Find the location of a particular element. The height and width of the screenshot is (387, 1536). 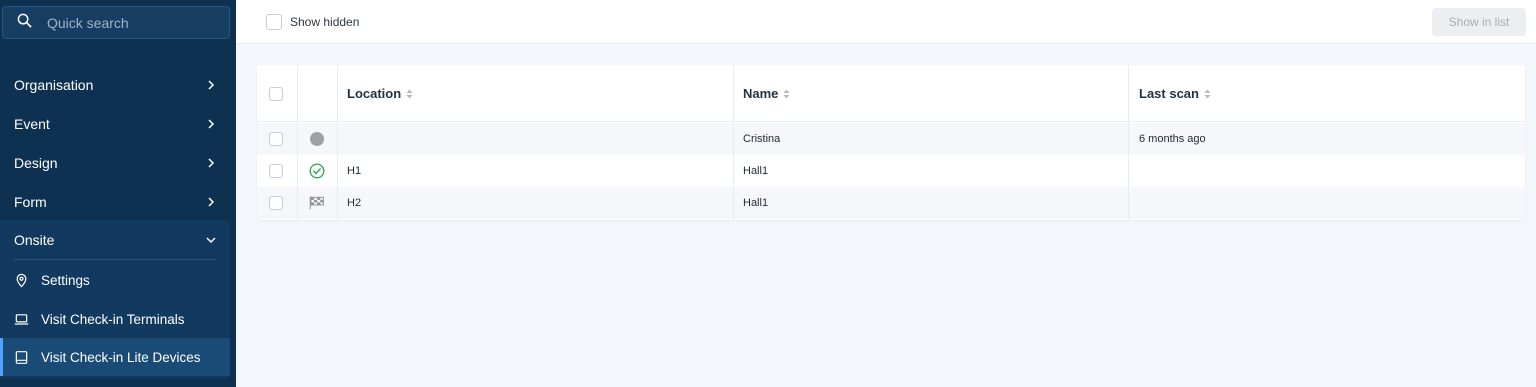

nav-item-form: Form is located at coordinates (118, 201).